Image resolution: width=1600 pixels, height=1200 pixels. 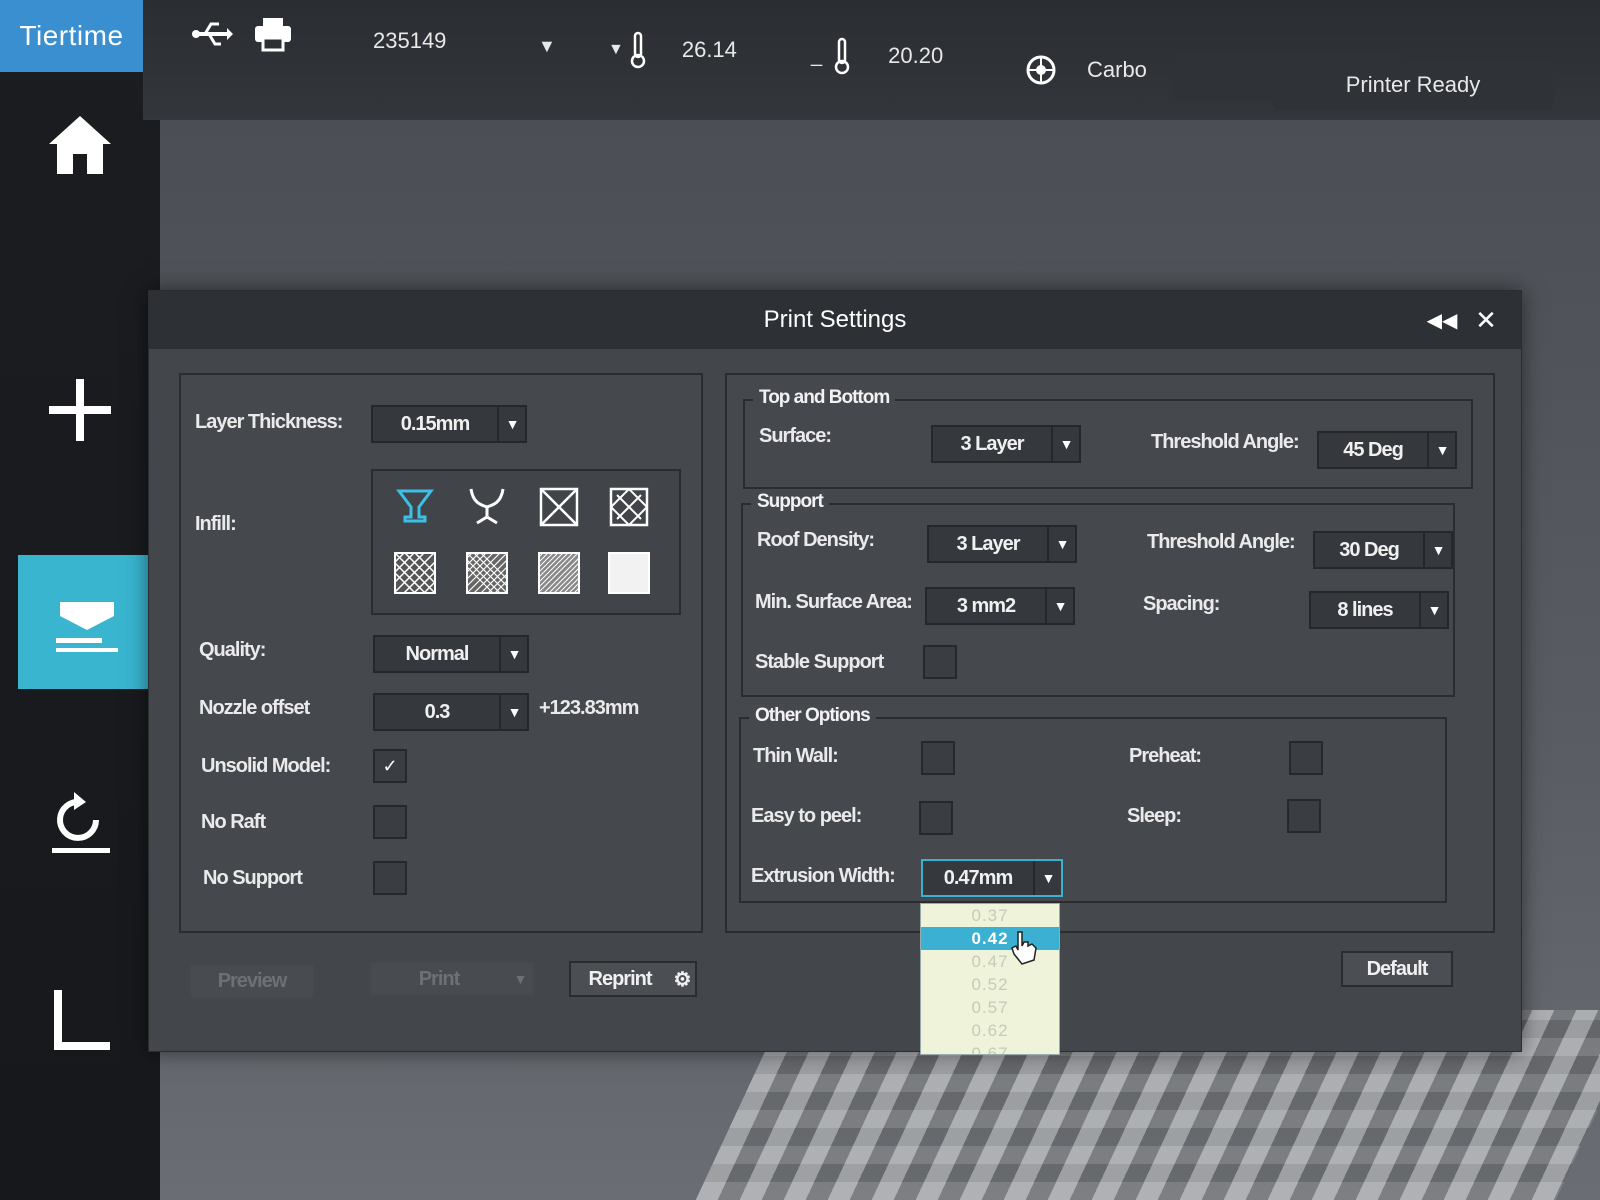 What do you see at coordinates (1154, 816) in the screenshot?
I see `sleep-label: Sleep:` at bounding box center [1154, 816].